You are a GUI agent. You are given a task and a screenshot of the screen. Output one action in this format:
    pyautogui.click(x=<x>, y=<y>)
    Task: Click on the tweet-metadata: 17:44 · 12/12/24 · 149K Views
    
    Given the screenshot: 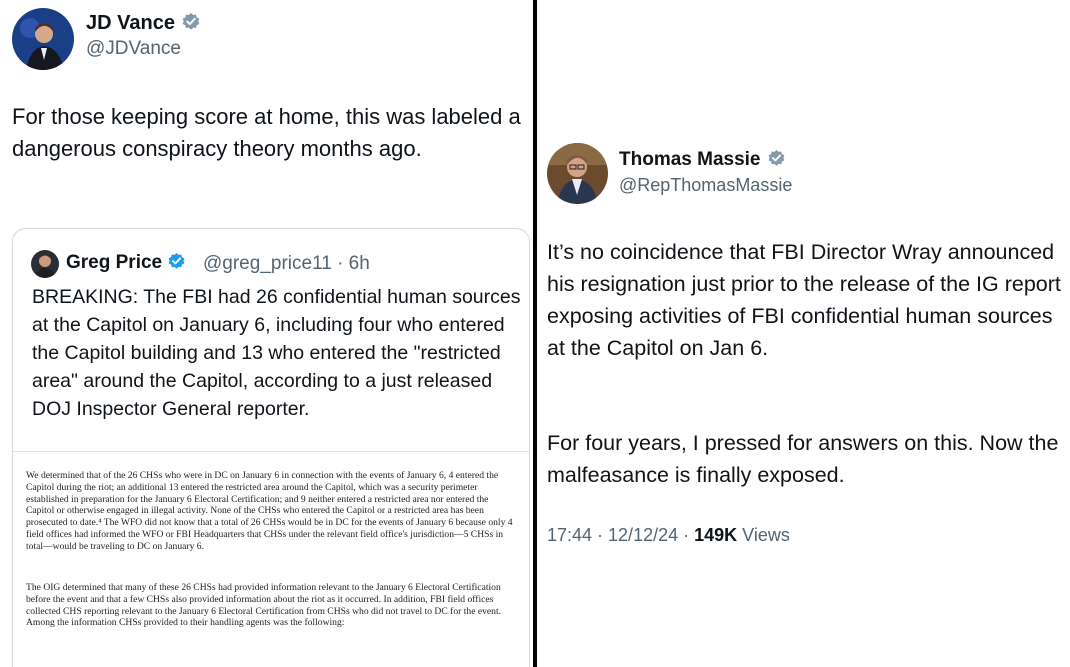 What is the action you would take?
    pyautogui.click(x=668, y=535)
    